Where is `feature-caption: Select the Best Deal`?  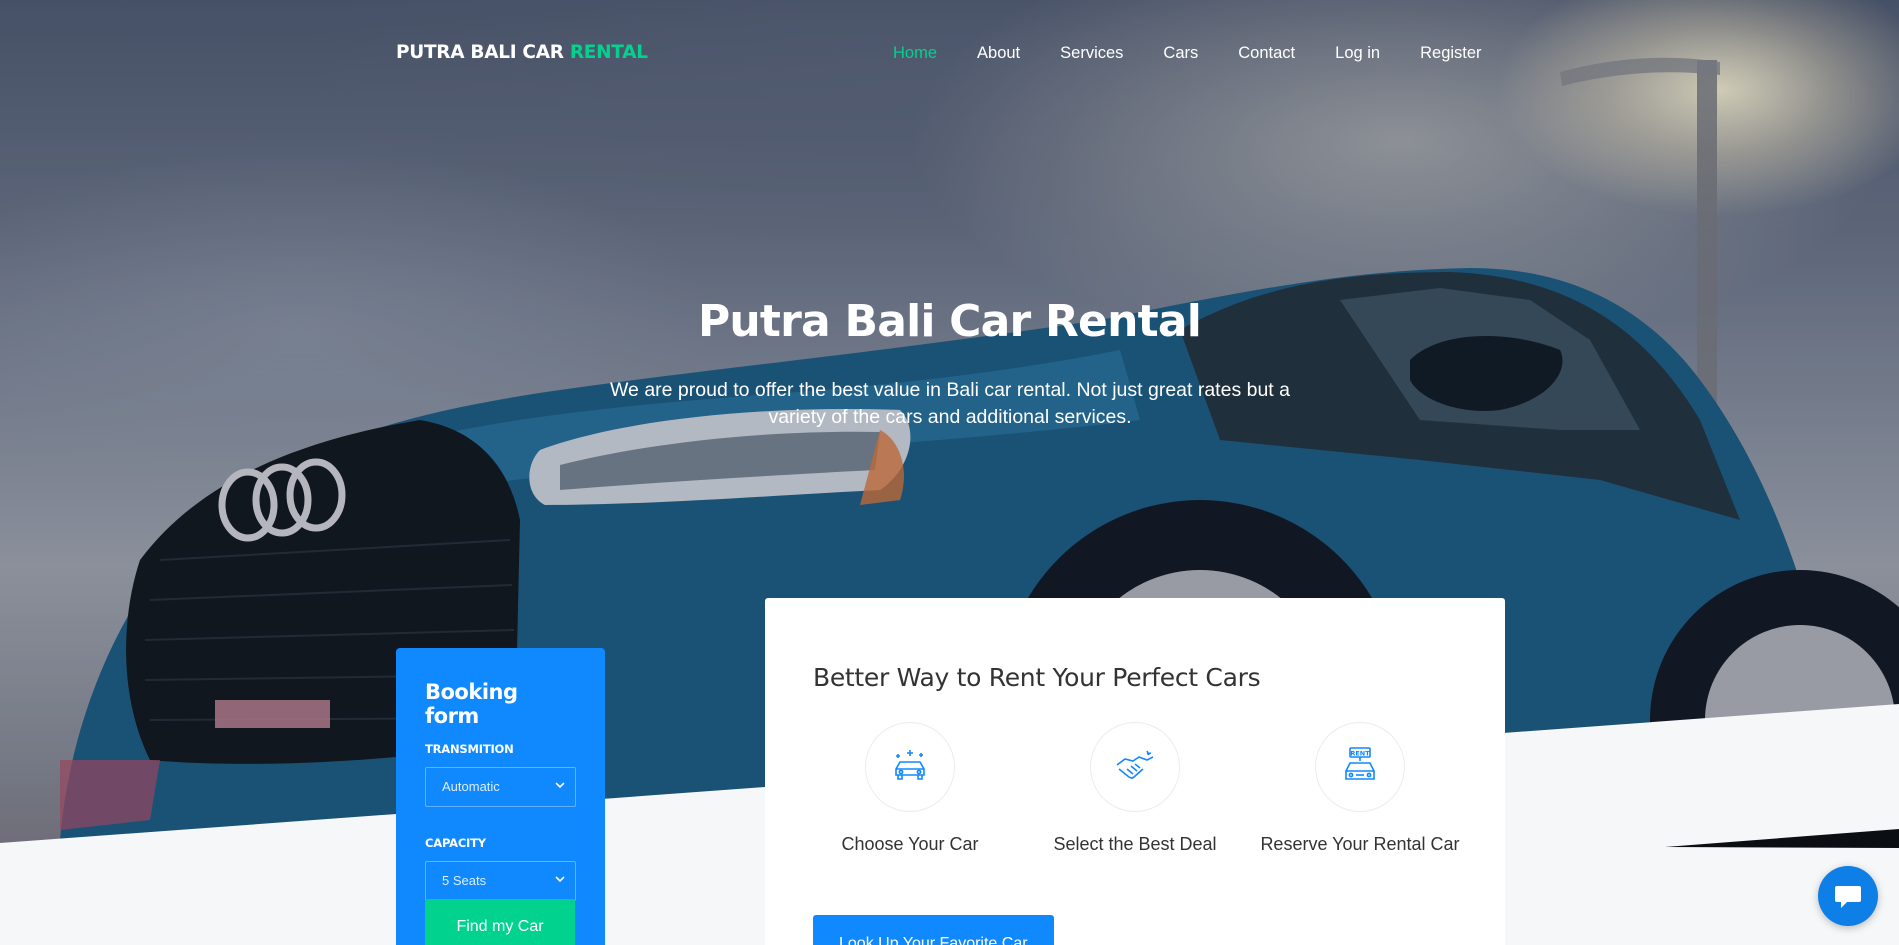
feature-caption: Select the Best Deal is located at coordinates (1135, 844).